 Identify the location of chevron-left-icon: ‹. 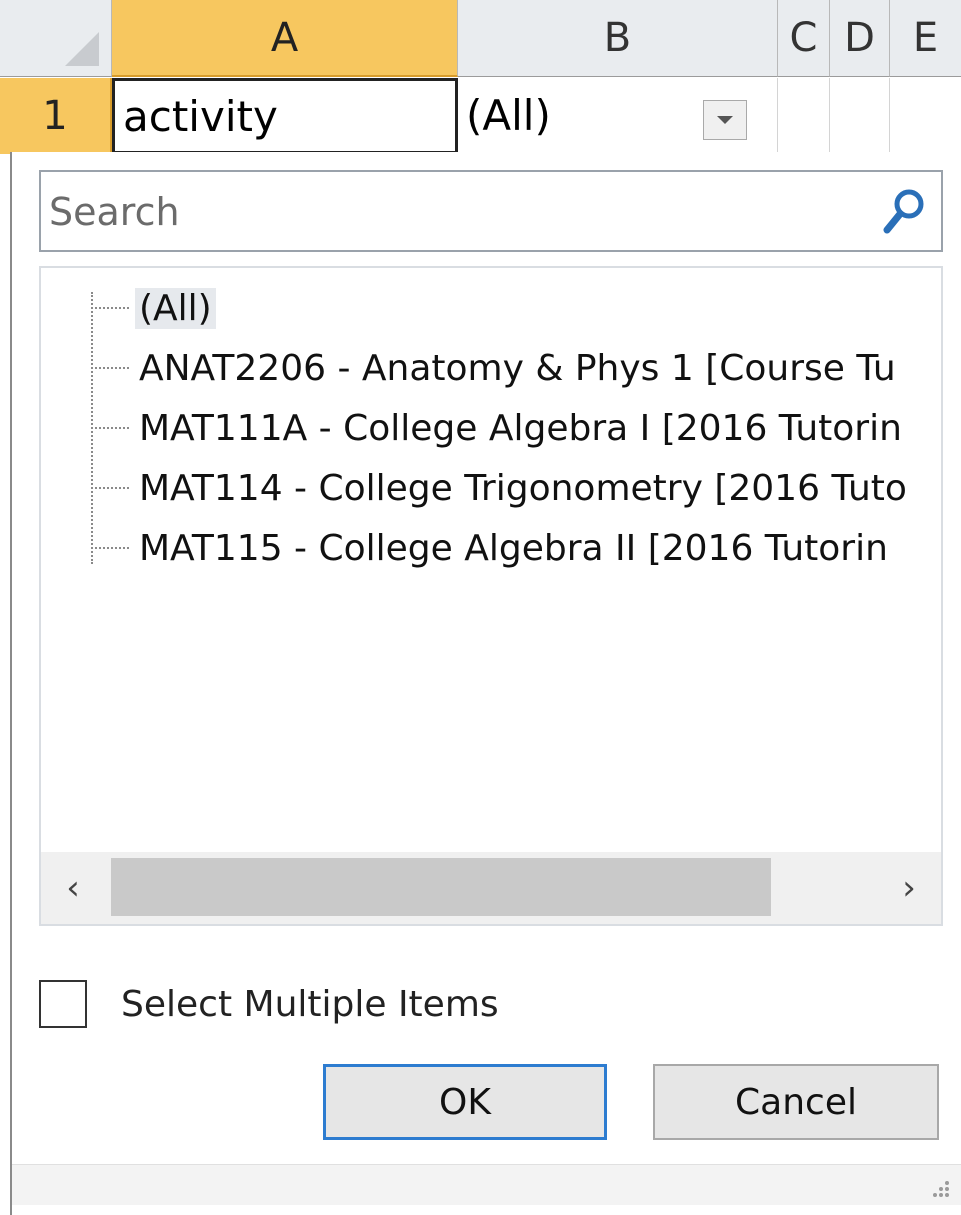
(73, 888).